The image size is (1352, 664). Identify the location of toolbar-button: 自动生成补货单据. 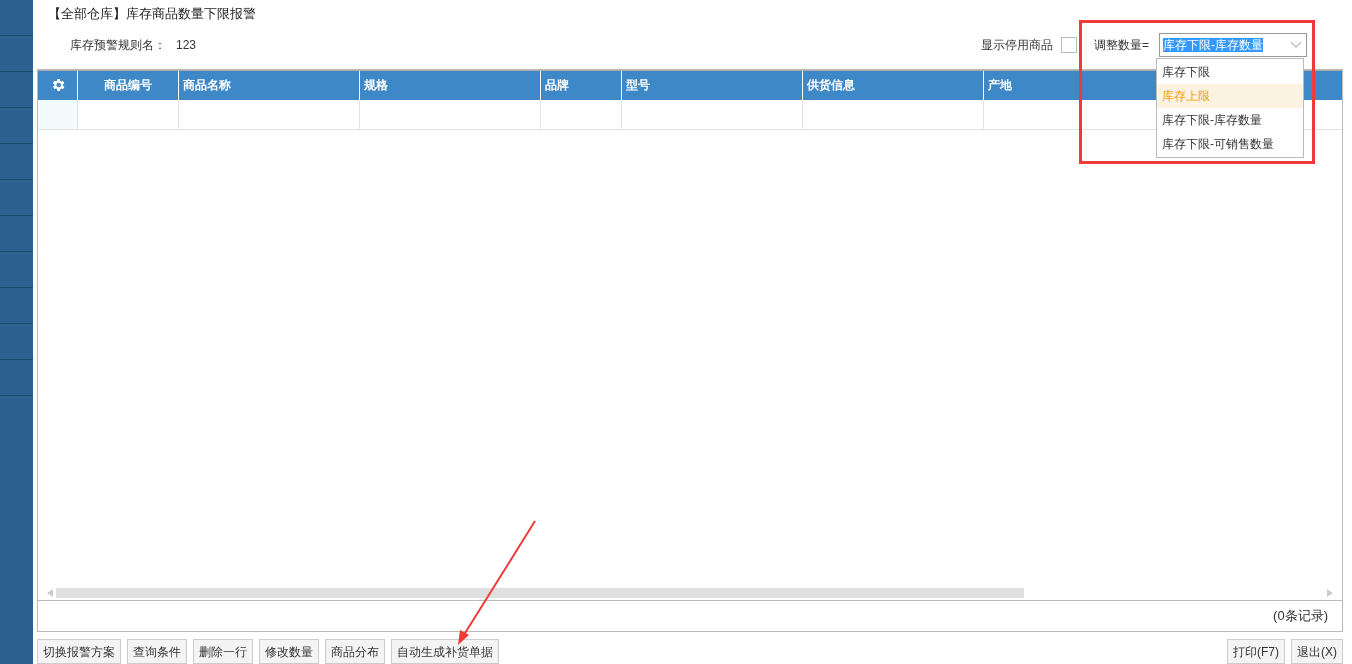
(445, 651).